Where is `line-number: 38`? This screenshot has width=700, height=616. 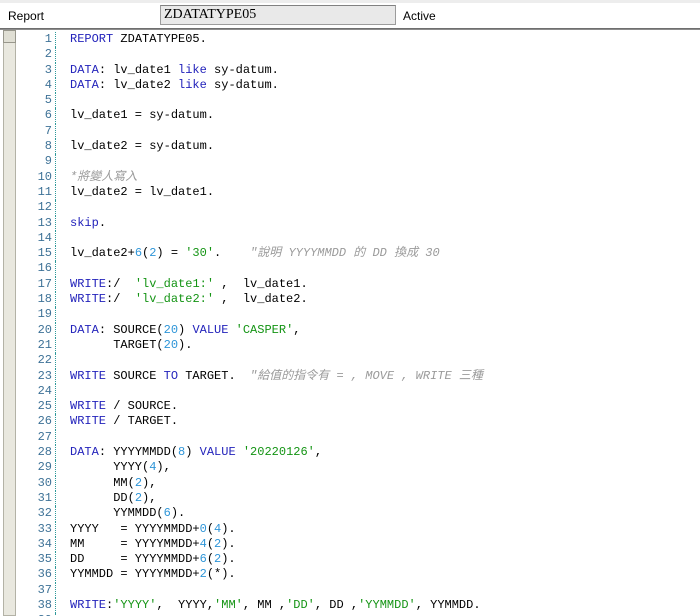
line-number: 38 is located at coordinates (36, 605).